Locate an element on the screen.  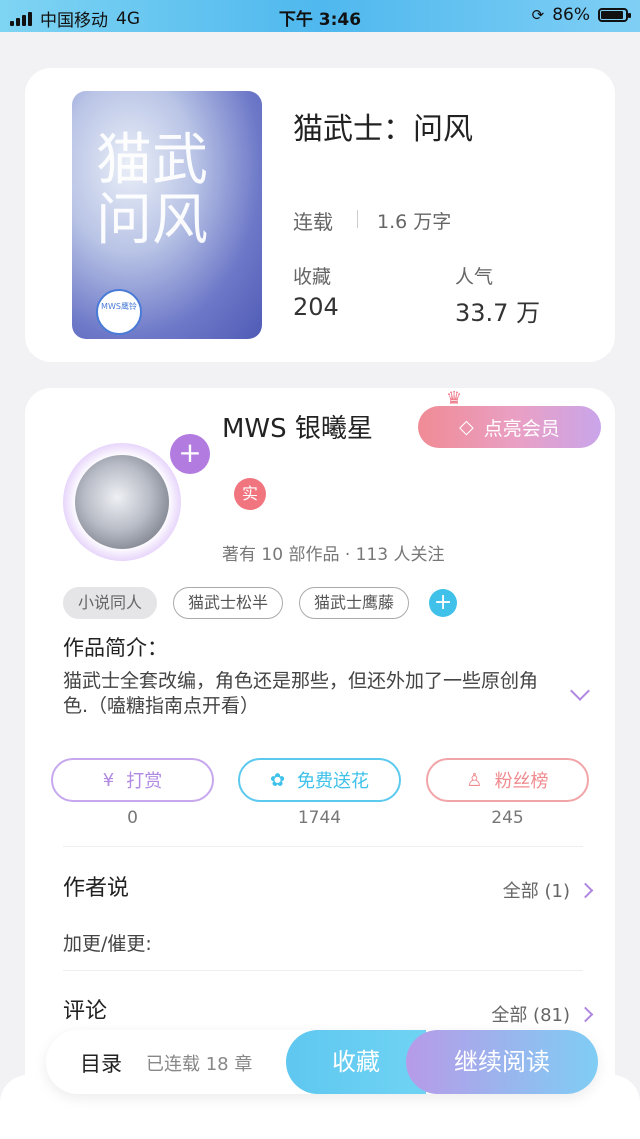
chapter-count: 已连载 18 章 is located at coordinates (199, 1064).